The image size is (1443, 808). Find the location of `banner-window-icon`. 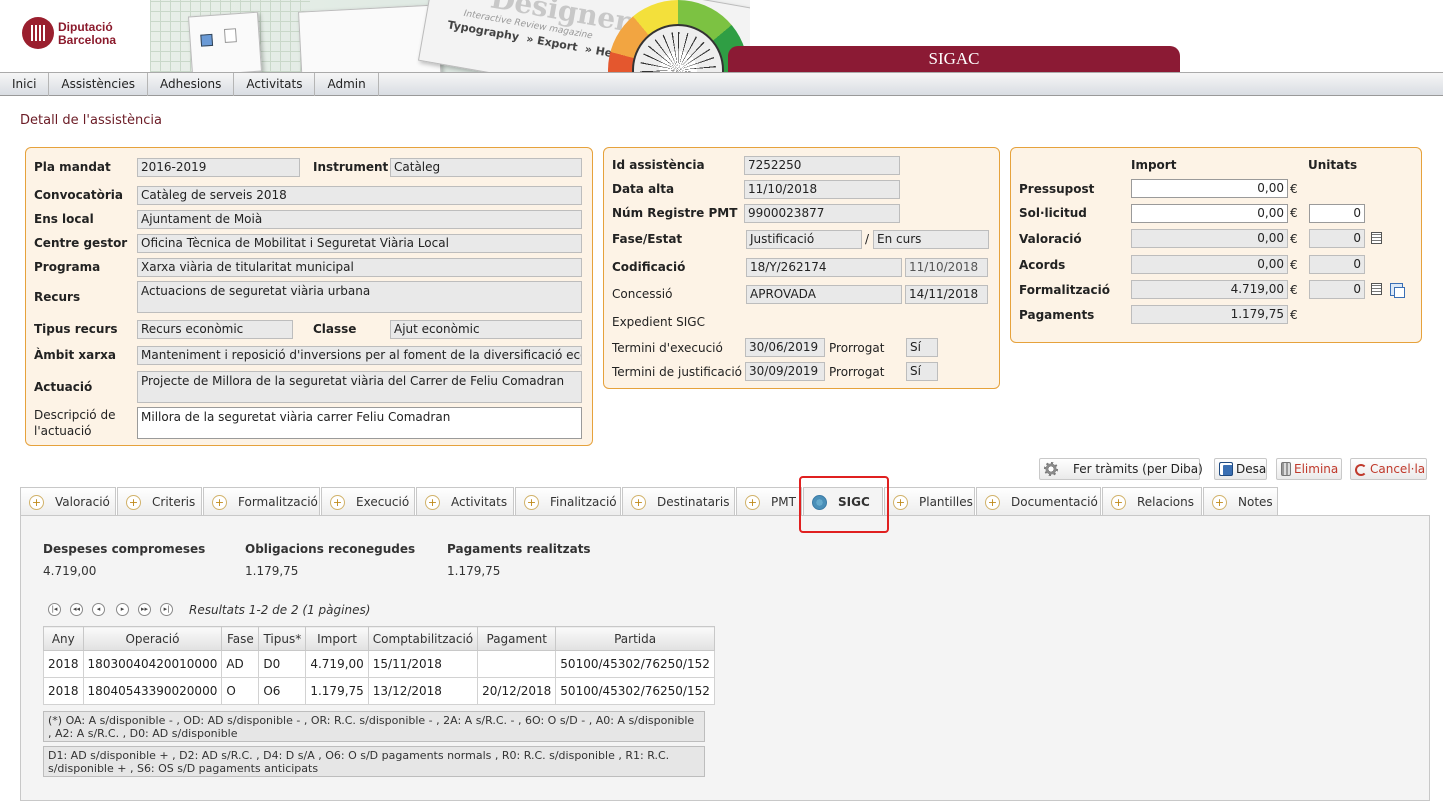

banner-window-icon is located at coordinates (225, 41).